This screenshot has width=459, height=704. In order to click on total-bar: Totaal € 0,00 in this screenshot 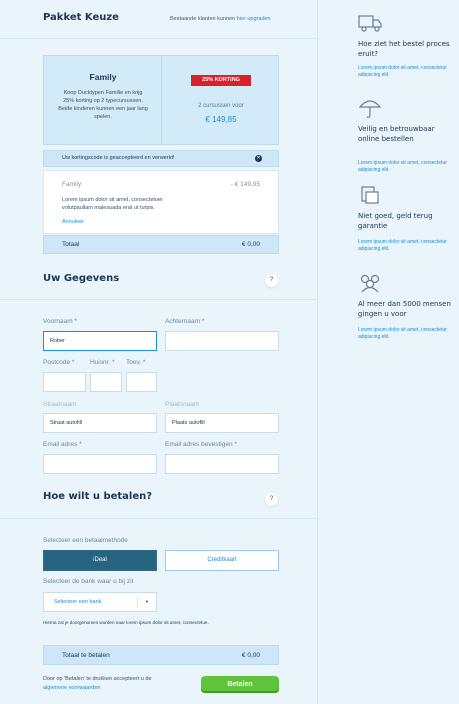, I will do `click(161, 244)`.